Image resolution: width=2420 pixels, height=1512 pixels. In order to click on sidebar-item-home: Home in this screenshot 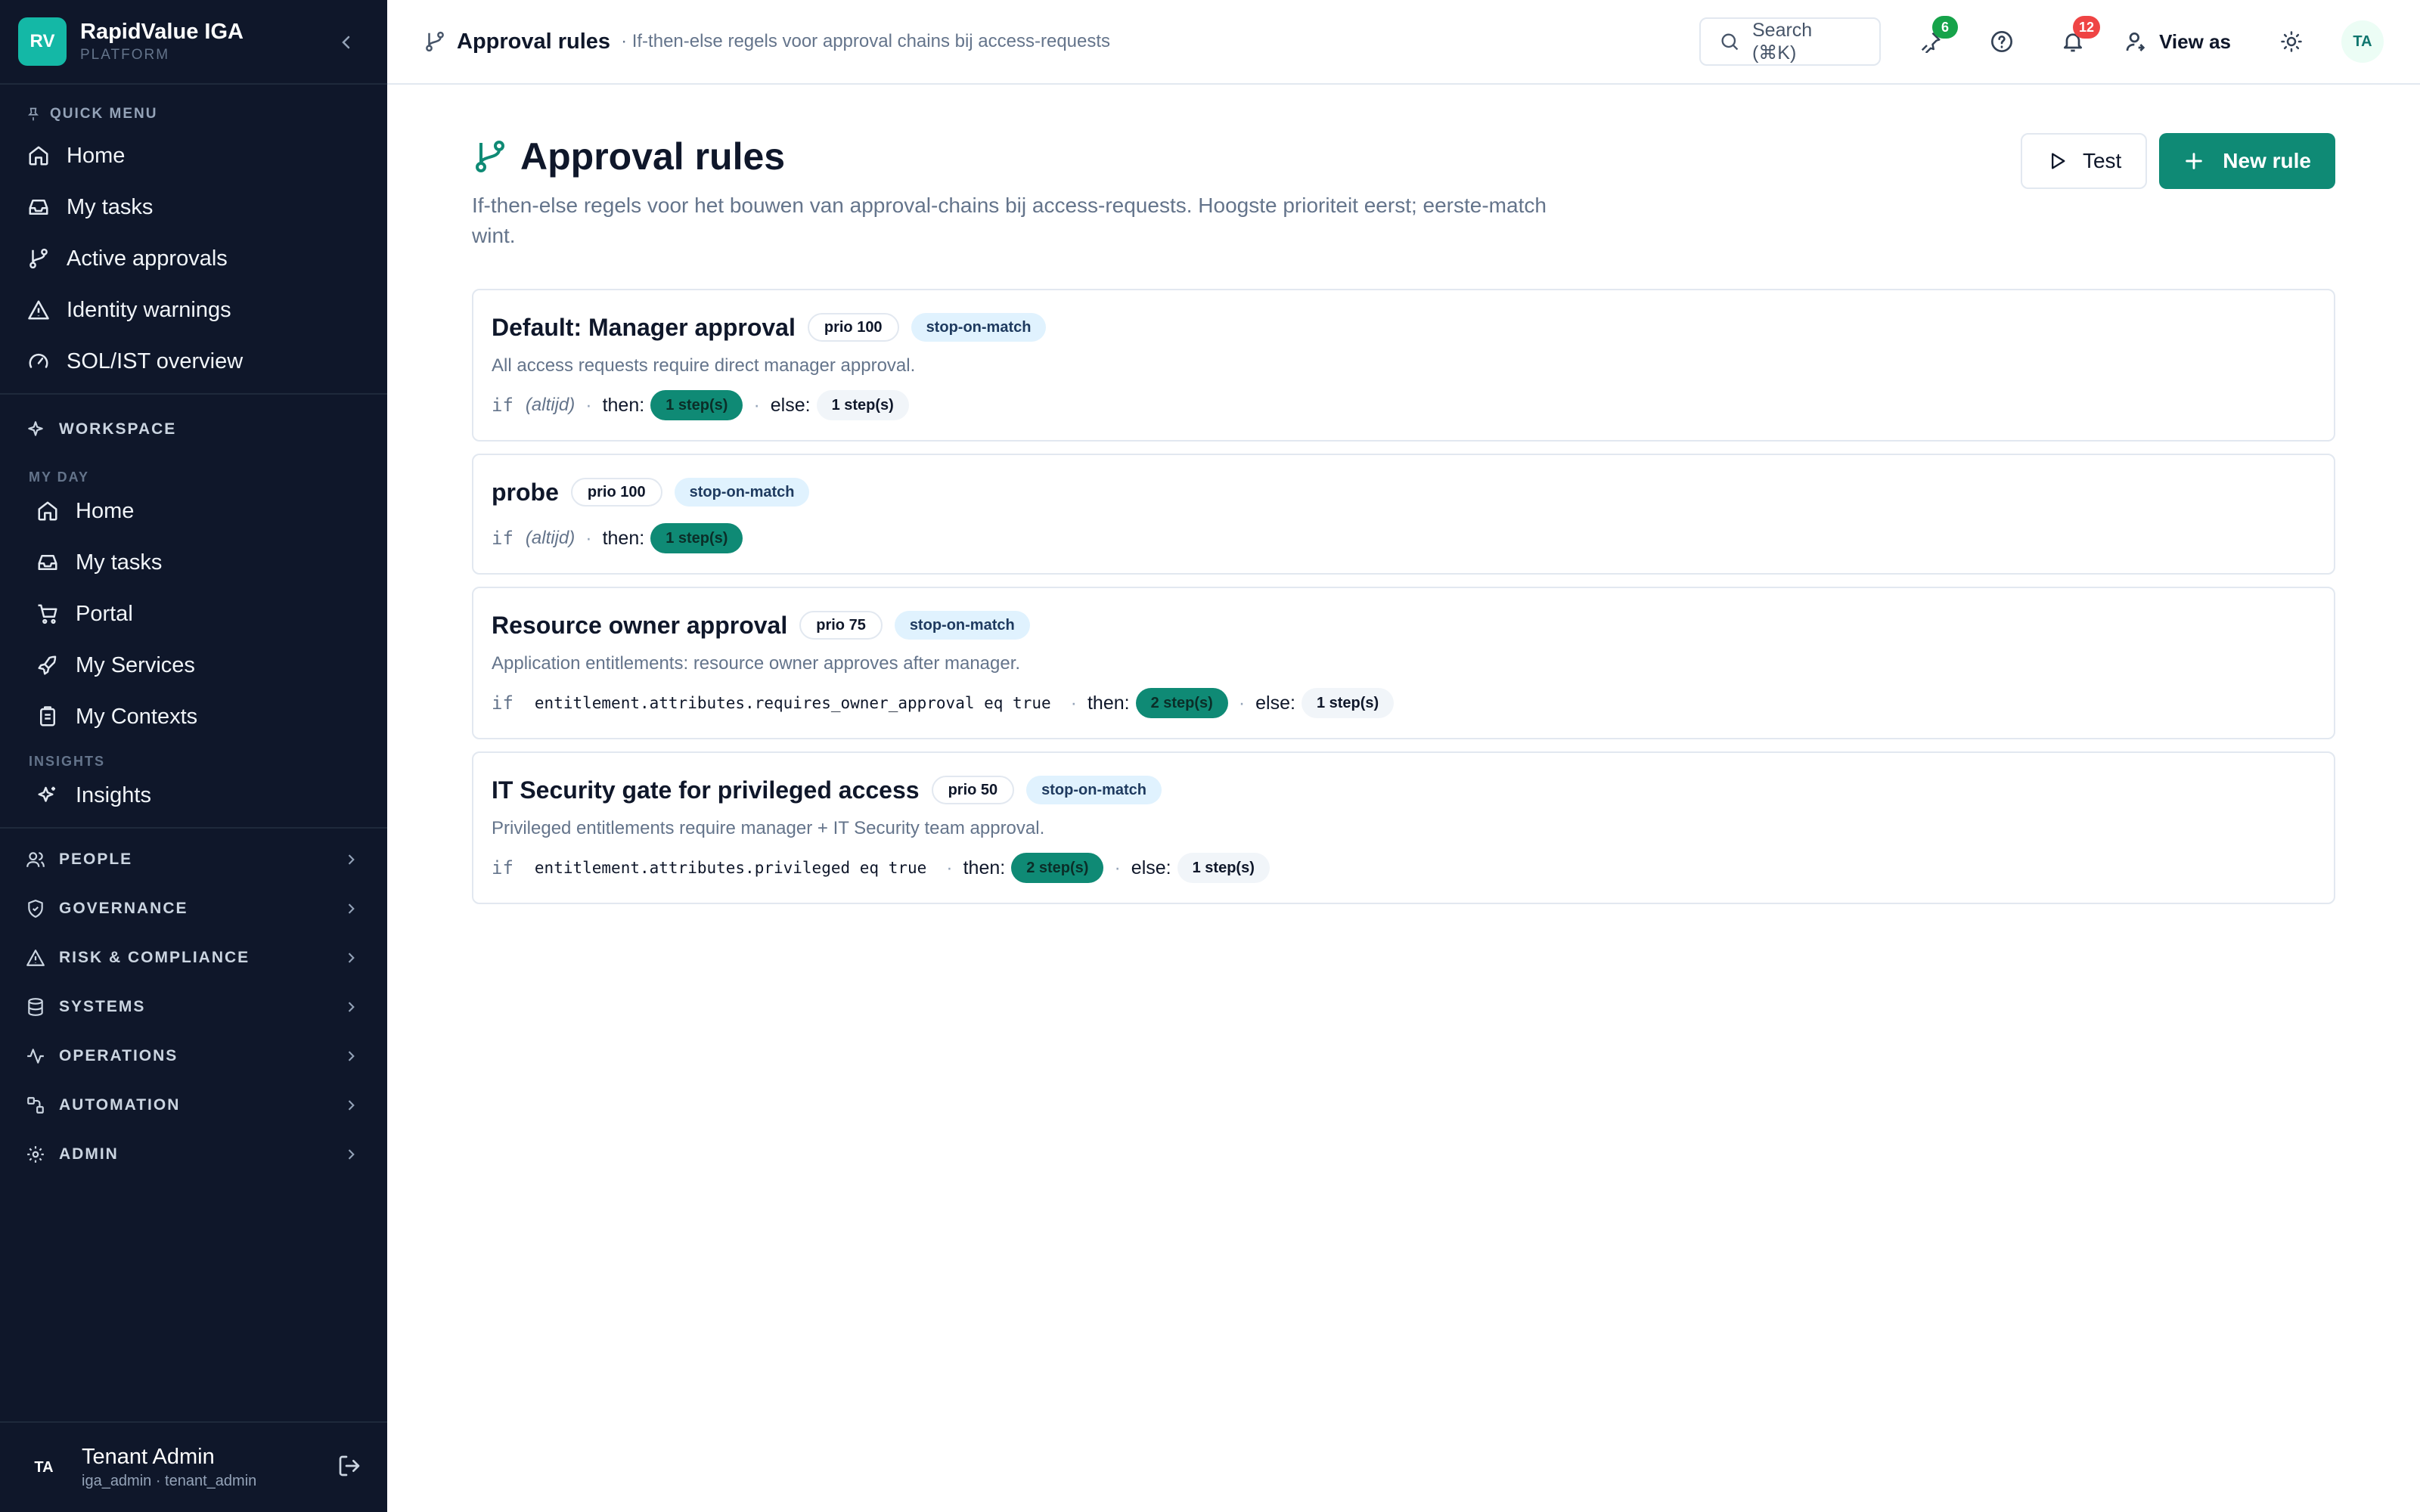, I will do `click(193, 511)`.